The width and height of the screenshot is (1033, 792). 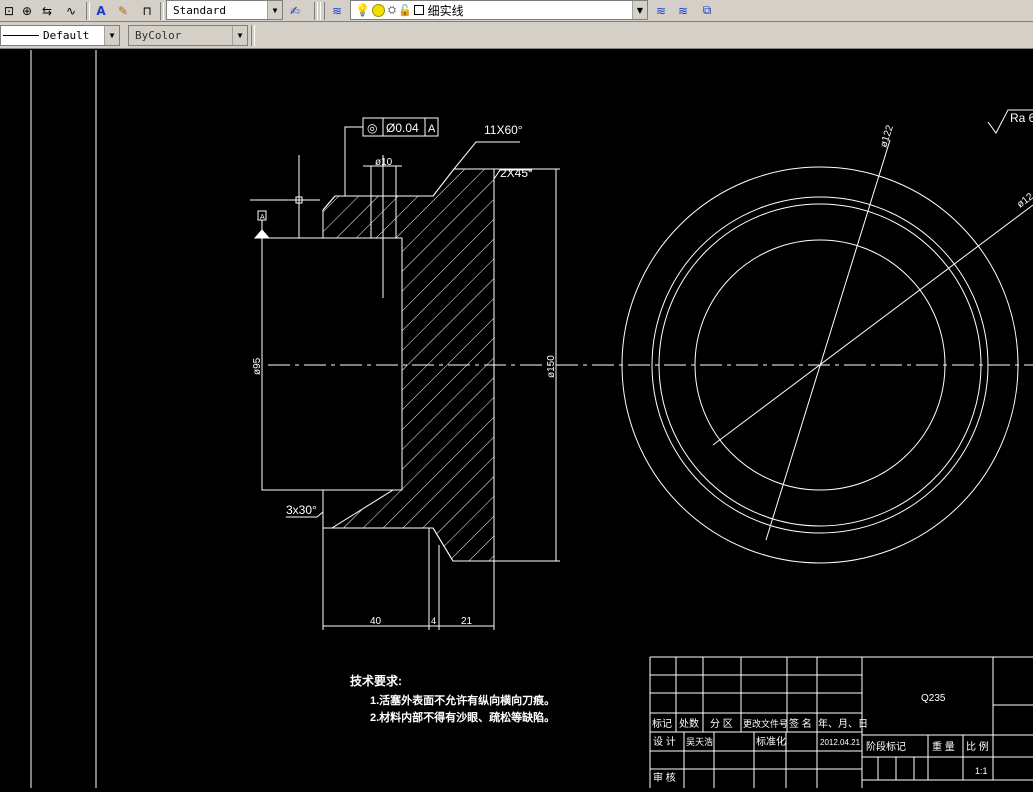 I want to click on tolerance-value: Ø0.04, so click(x=402, y=128).